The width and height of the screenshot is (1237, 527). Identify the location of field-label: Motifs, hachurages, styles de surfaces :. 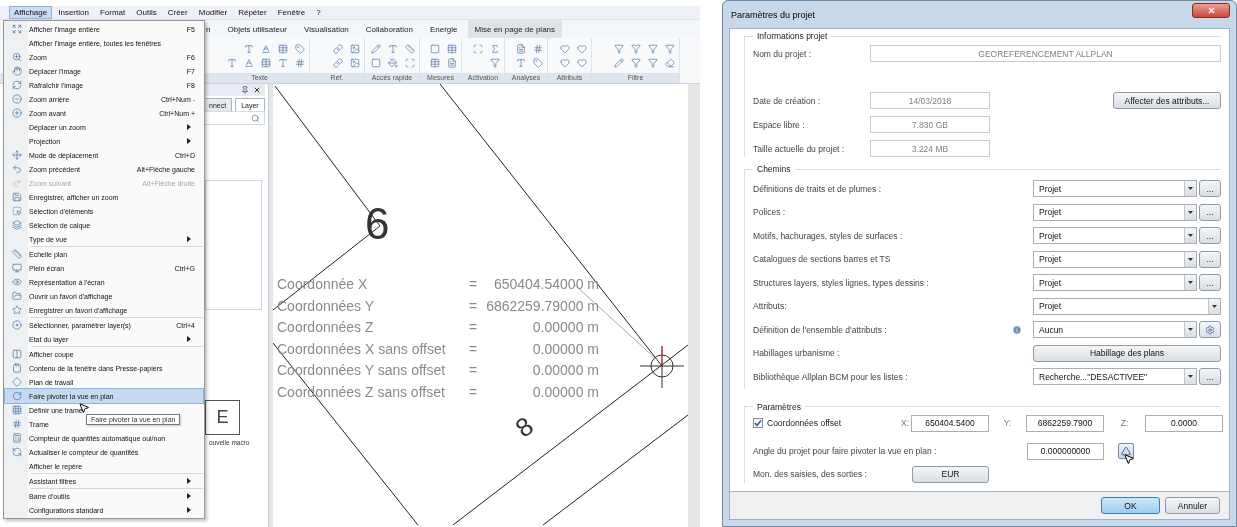
(828, 235).